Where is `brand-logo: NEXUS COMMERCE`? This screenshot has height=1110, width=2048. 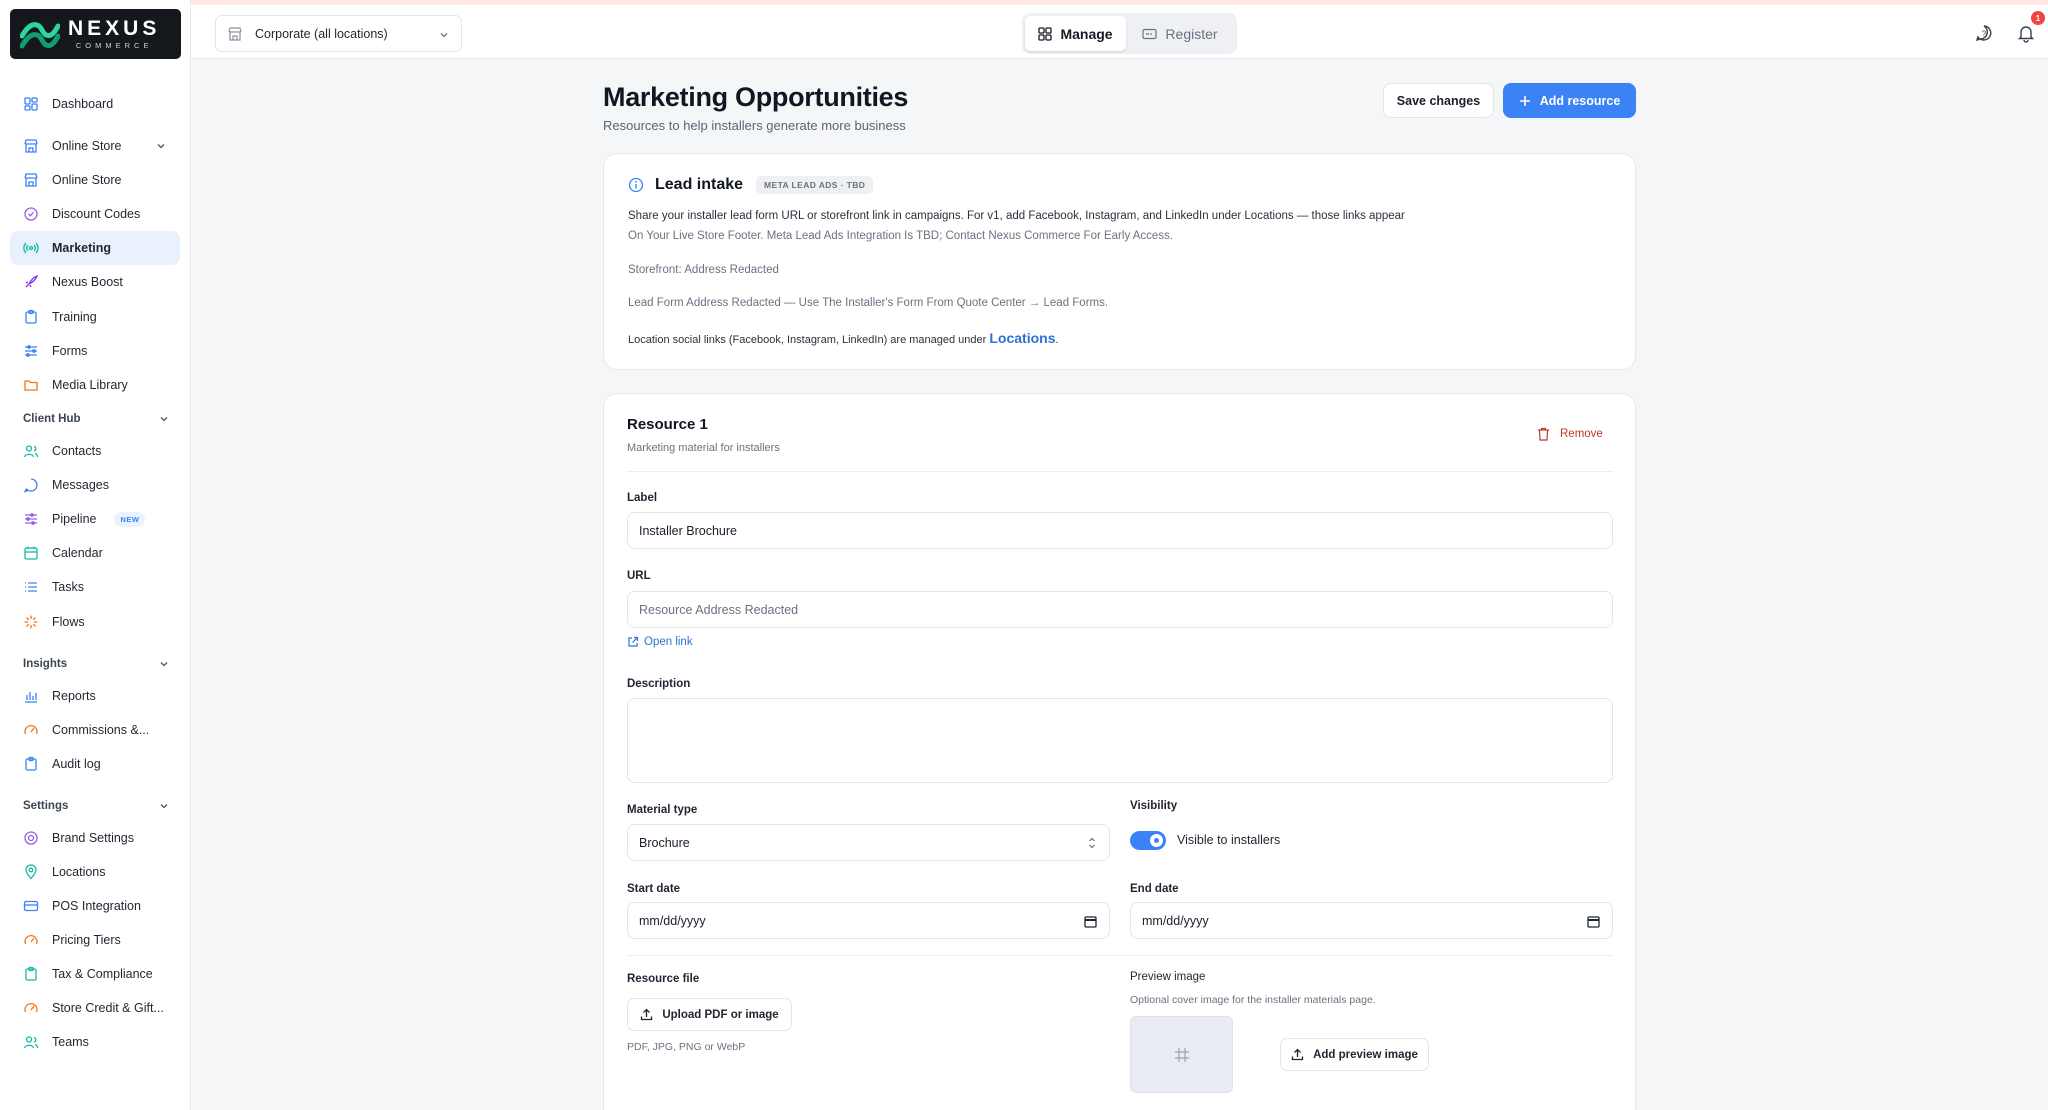 brand-logo: NEXUS COMMERCE is located at coordinates (95, 34).